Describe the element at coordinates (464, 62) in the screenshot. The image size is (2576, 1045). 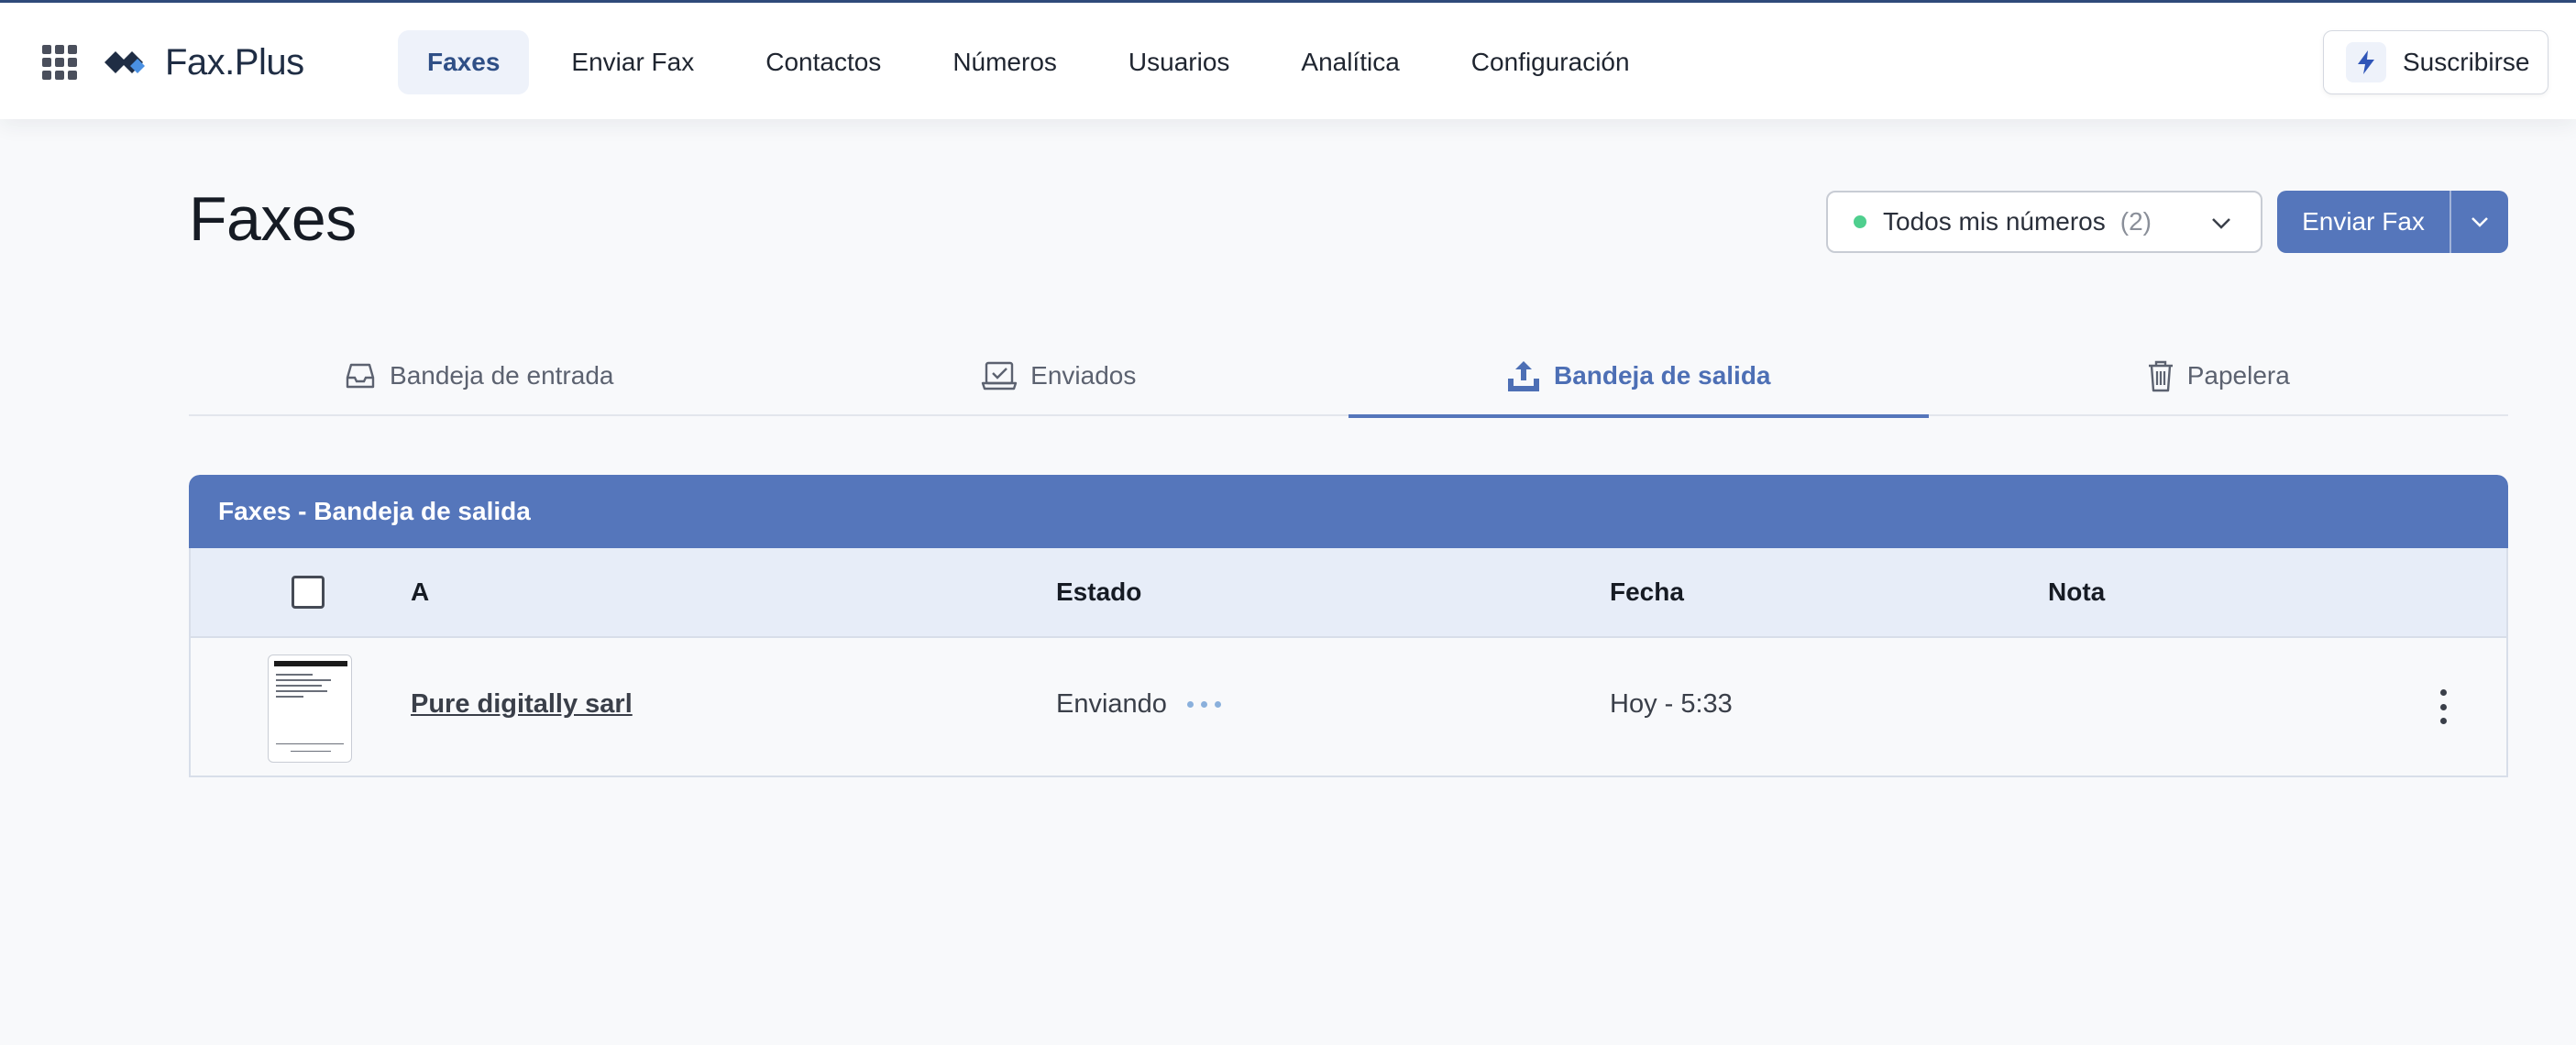
I see `nav-faxes: Faxes` at that location.